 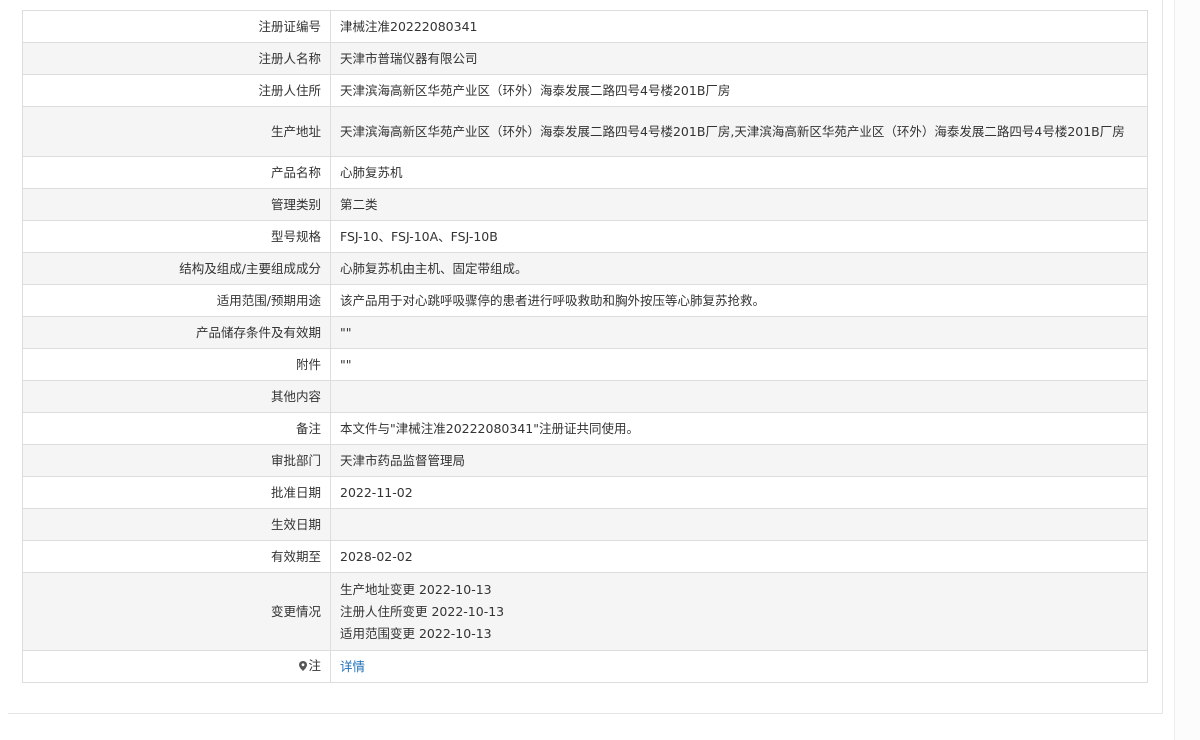 What do you see at coordinates (416, 589) in the screenshot?
I see `change-item: 生产地址变更 2022-10-13` at bounding box center [416, 589].